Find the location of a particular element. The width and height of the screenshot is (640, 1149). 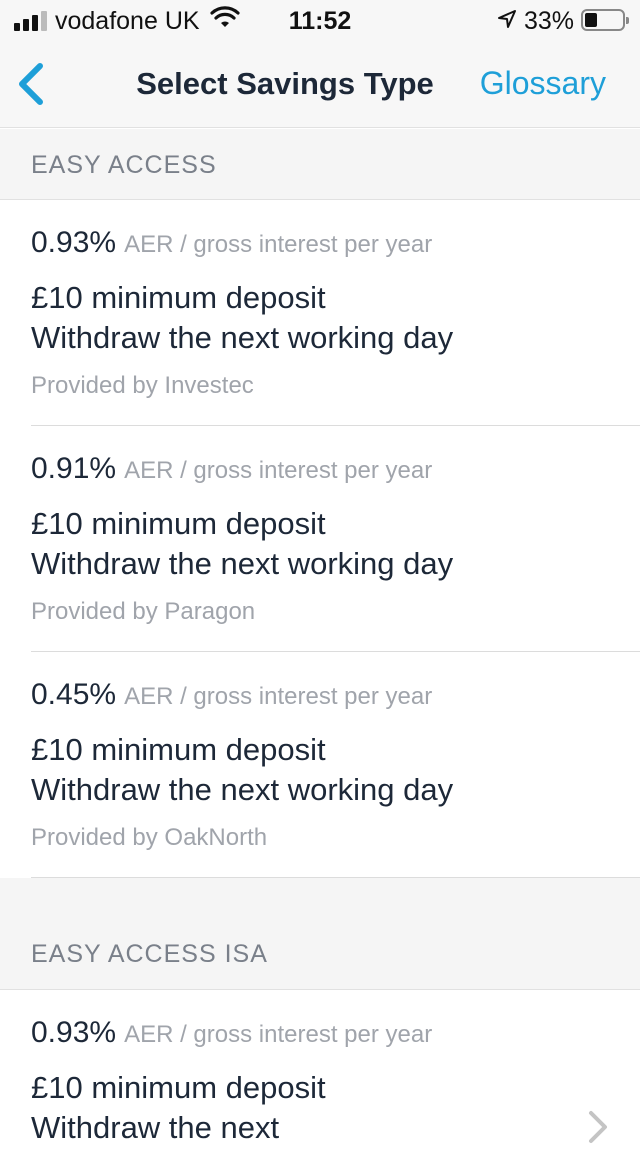

provider-name: Provided by Investec is located at coordinates (142, 385).